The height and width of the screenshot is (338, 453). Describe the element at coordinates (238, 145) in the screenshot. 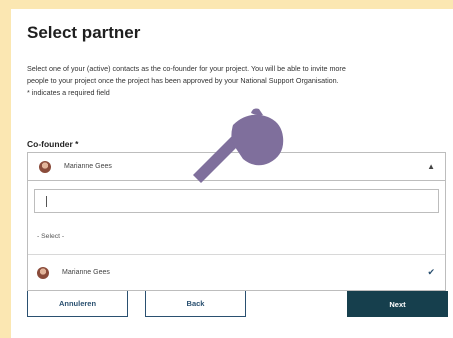

I see `pointing-hand-icon` at that location.